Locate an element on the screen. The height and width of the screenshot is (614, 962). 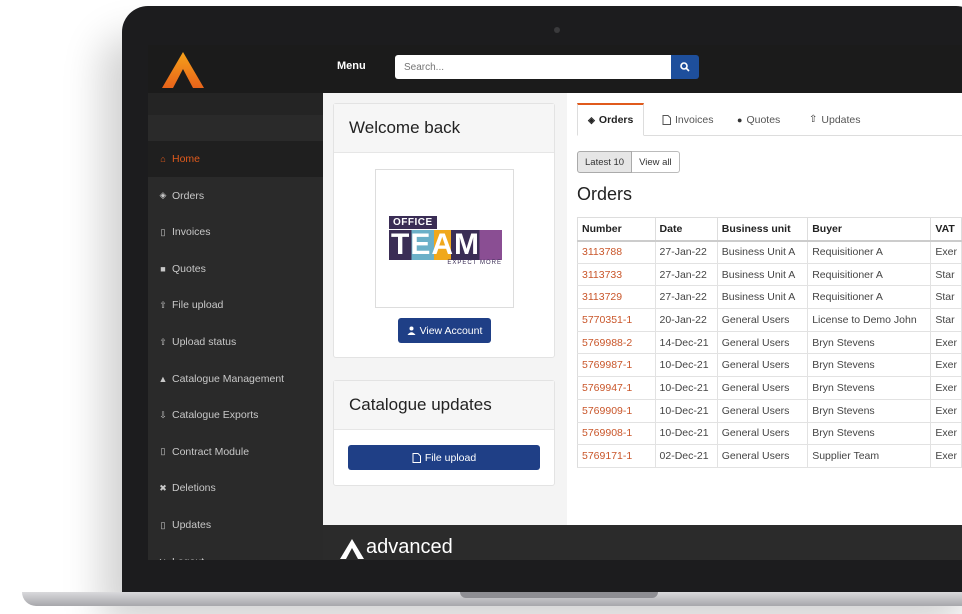
document-icon is located at coordinates (416, 457).